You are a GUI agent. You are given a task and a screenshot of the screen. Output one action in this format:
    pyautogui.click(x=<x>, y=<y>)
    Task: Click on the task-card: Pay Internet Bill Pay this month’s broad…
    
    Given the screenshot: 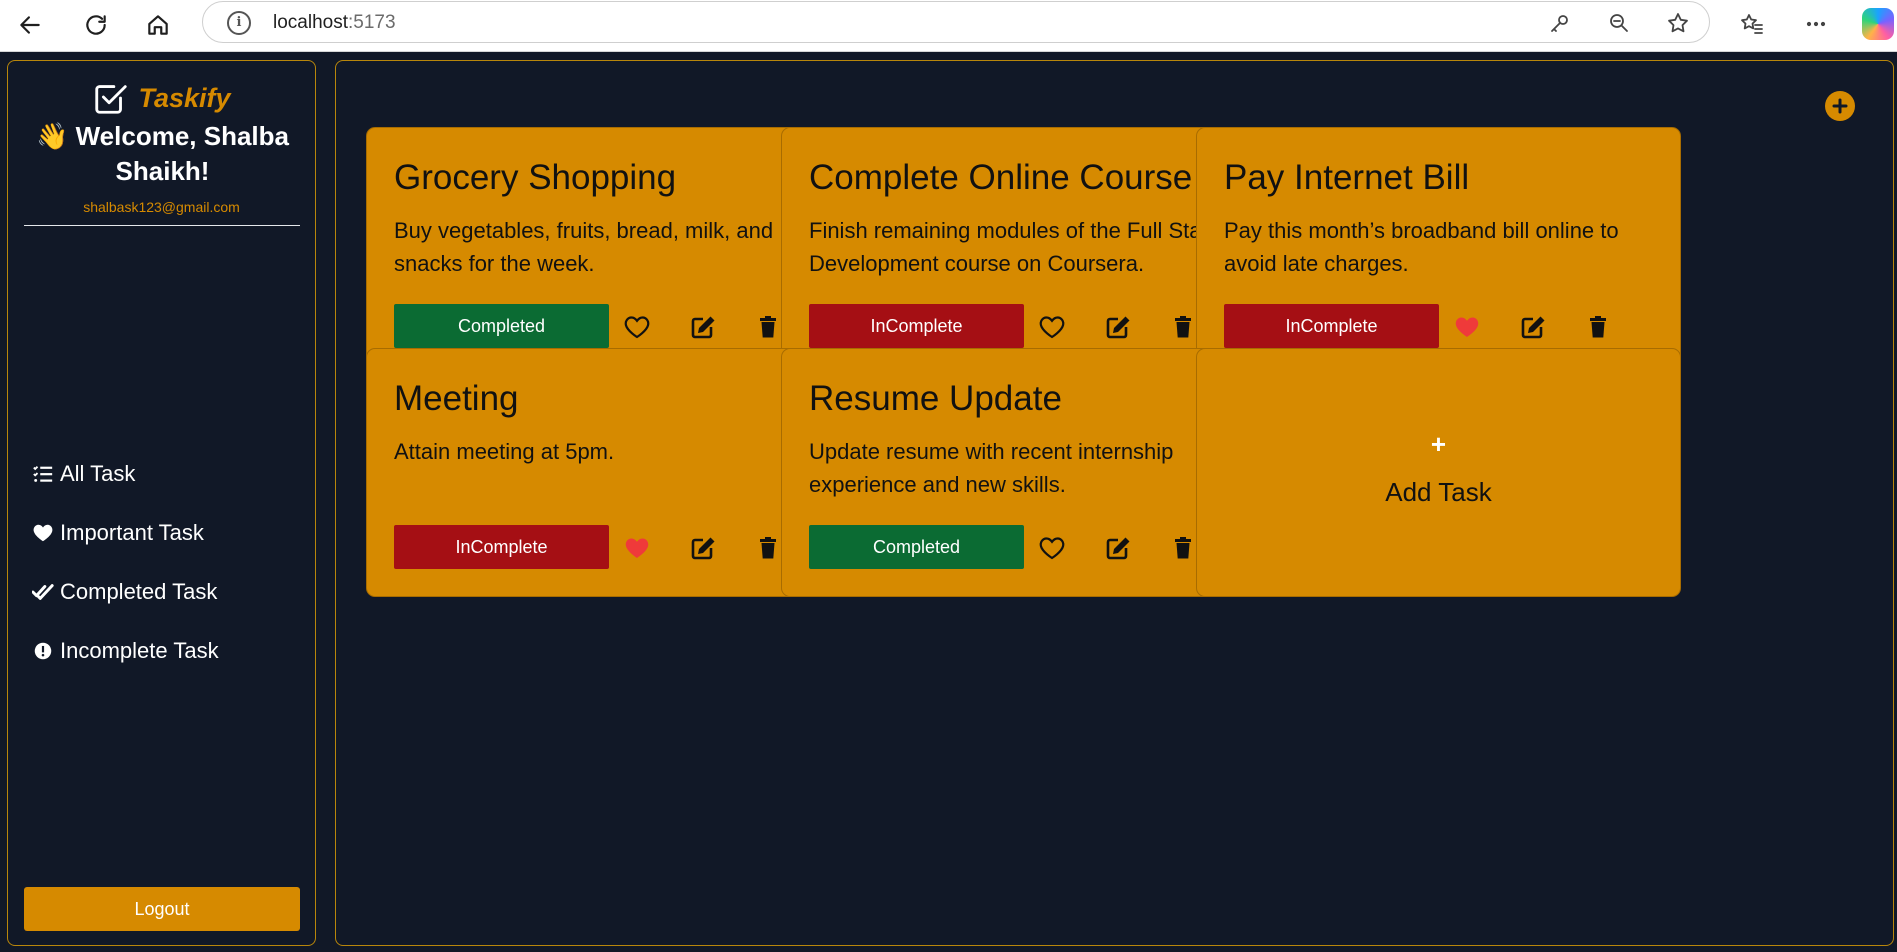 What is the action you would take?
    pyautogui.click(x=1438, y=251)
    